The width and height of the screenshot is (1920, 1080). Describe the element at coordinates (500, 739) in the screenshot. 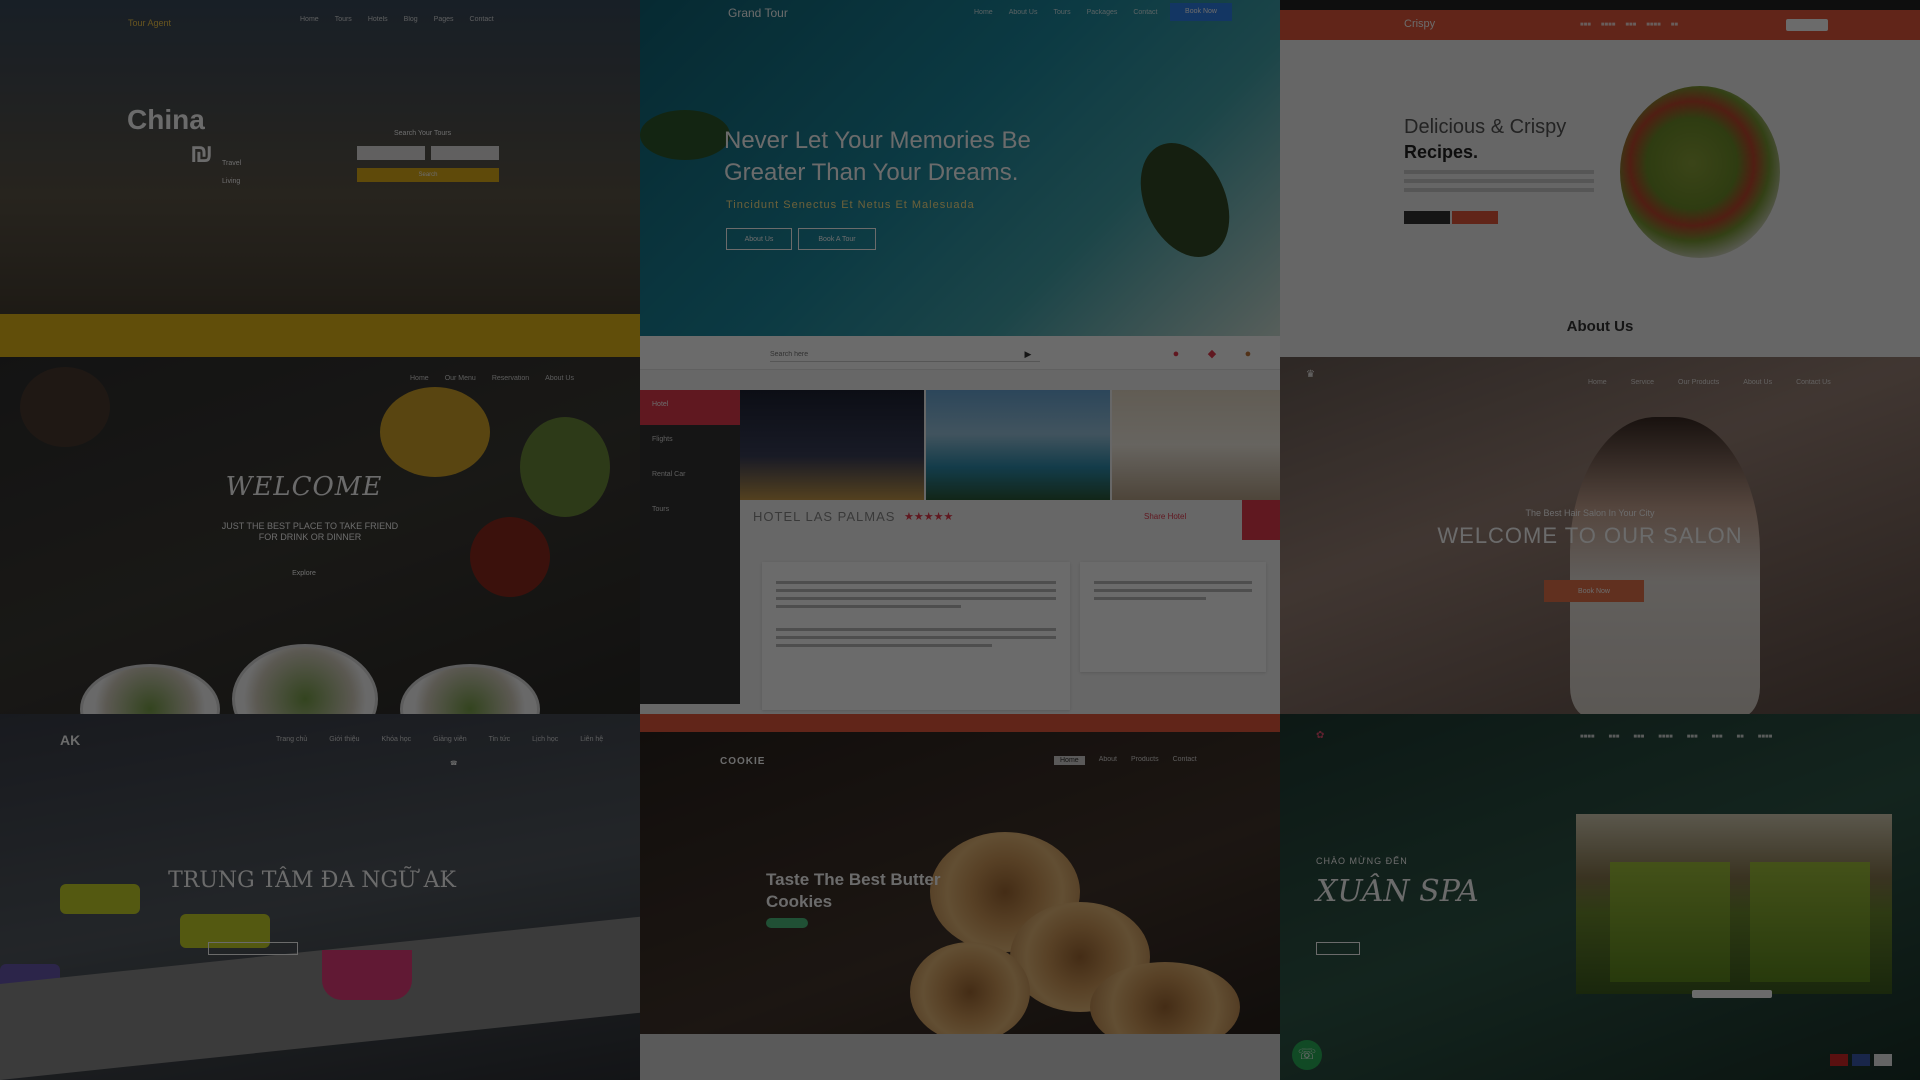

I see `nav-item: Tin tức` at that location.